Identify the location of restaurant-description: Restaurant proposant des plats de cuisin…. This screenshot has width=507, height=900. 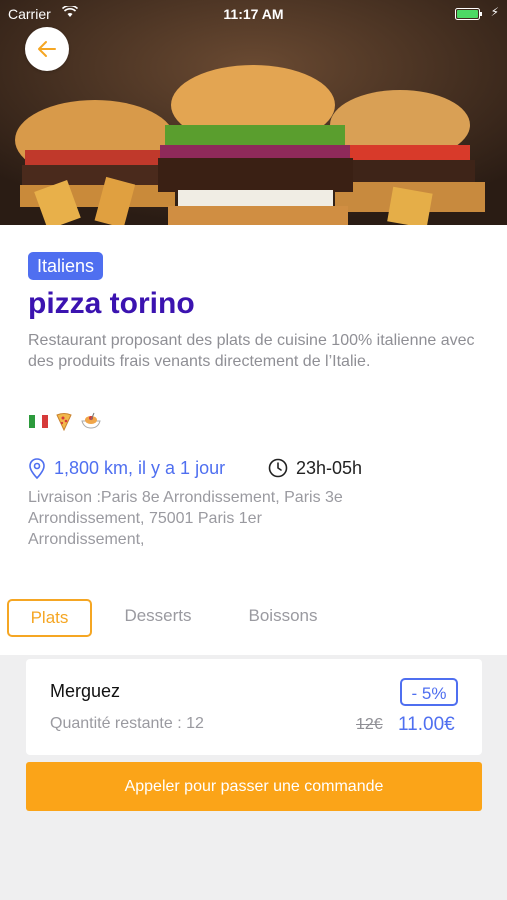
(251, 351).